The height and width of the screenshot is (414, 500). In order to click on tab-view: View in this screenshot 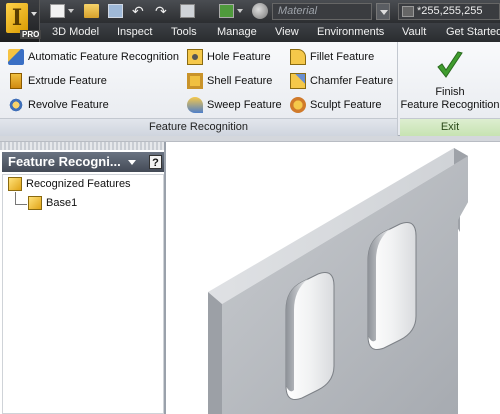, I will do `click(287, 32)`.